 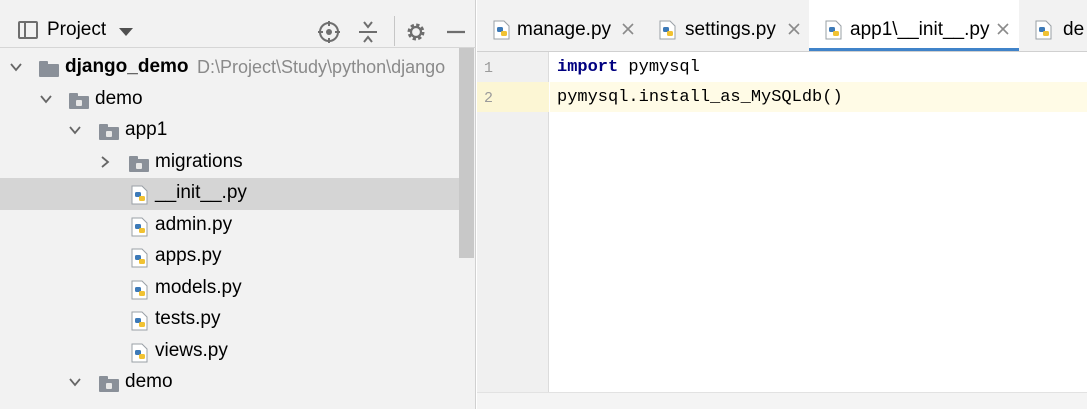 What do you see at coordinates (230, 257) in the screenshot?
I see `tree-item-file: apps.py` at bounding box center [230, 257].